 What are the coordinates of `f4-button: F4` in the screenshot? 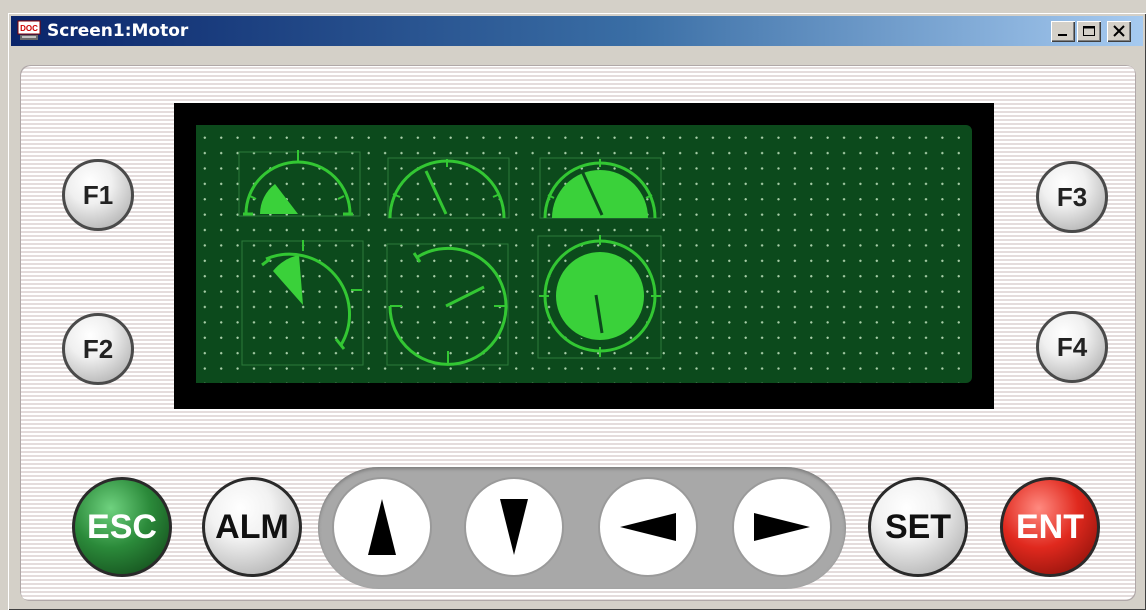 It's located at (1072, 347).